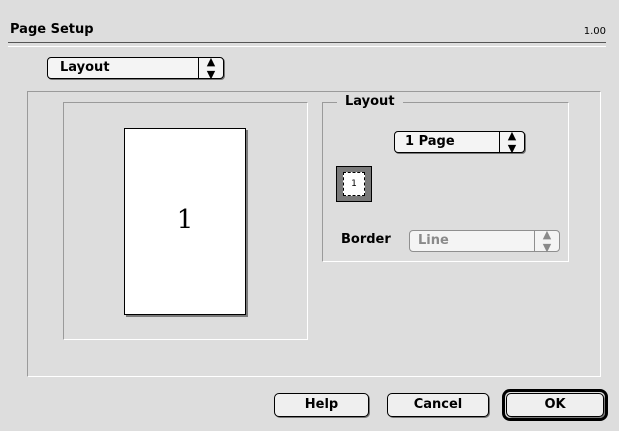 The width and height of the screenshot is (619, 431). I want to click on version-label: 1.00, so click(594, 31).